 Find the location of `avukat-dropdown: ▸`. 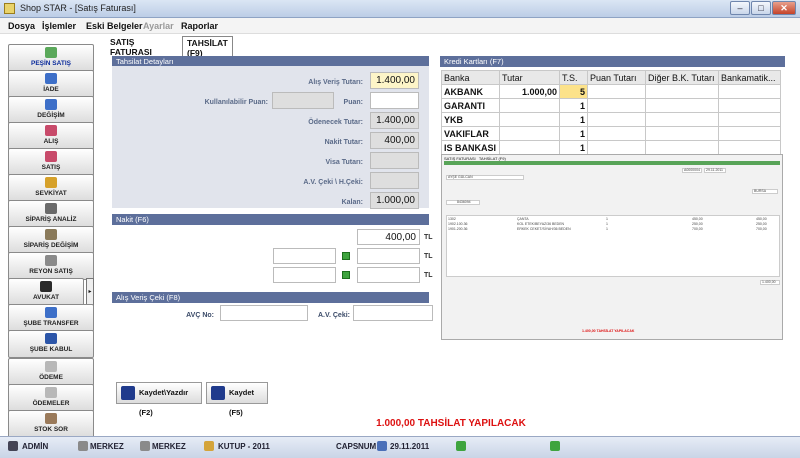

avukat-dropdown: ▸ is located at coordinates (90, 292).